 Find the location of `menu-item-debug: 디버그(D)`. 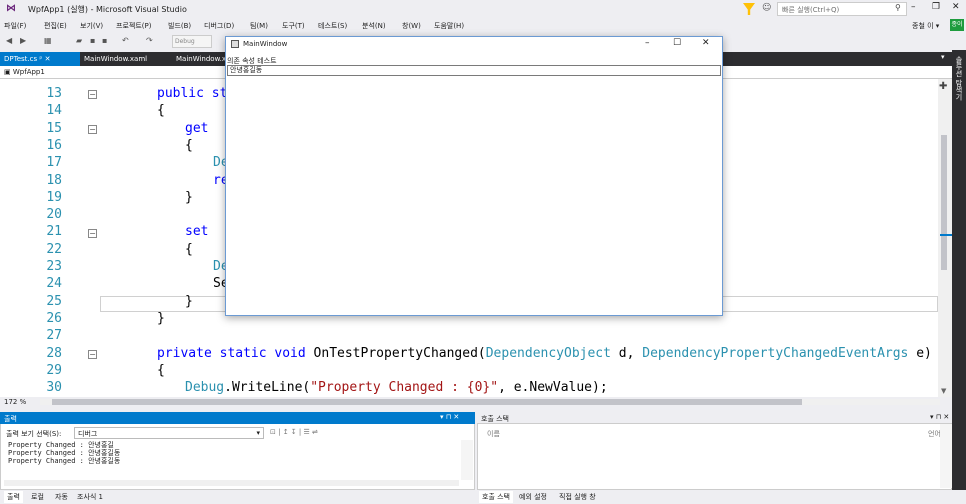

menu-item-debug: 디버그(D) is located at coordinates (219, 26).